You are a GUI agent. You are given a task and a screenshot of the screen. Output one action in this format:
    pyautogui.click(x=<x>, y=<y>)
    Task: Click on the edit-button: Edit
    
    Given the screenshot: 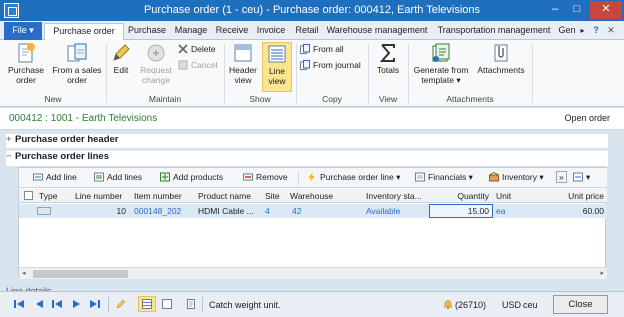 What is the action you would take?
    pyautogui.click(x=121, y=58)
    